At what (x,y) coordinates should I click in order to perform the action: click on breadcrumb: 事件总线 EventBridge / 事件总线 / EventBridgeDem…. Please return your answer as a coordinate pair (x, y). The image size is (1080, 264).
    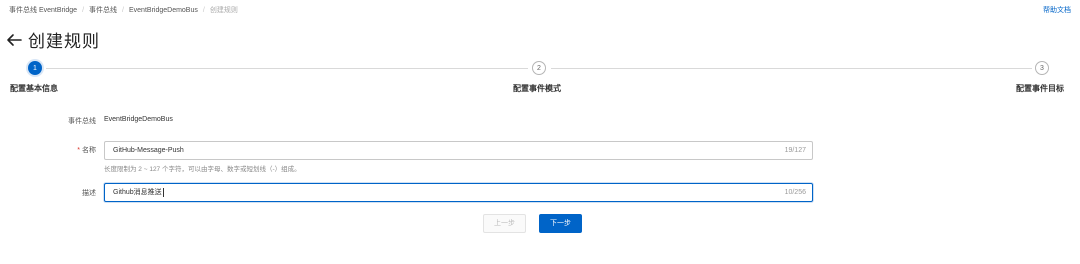
    Looking at the image, I should click on (123, 10).